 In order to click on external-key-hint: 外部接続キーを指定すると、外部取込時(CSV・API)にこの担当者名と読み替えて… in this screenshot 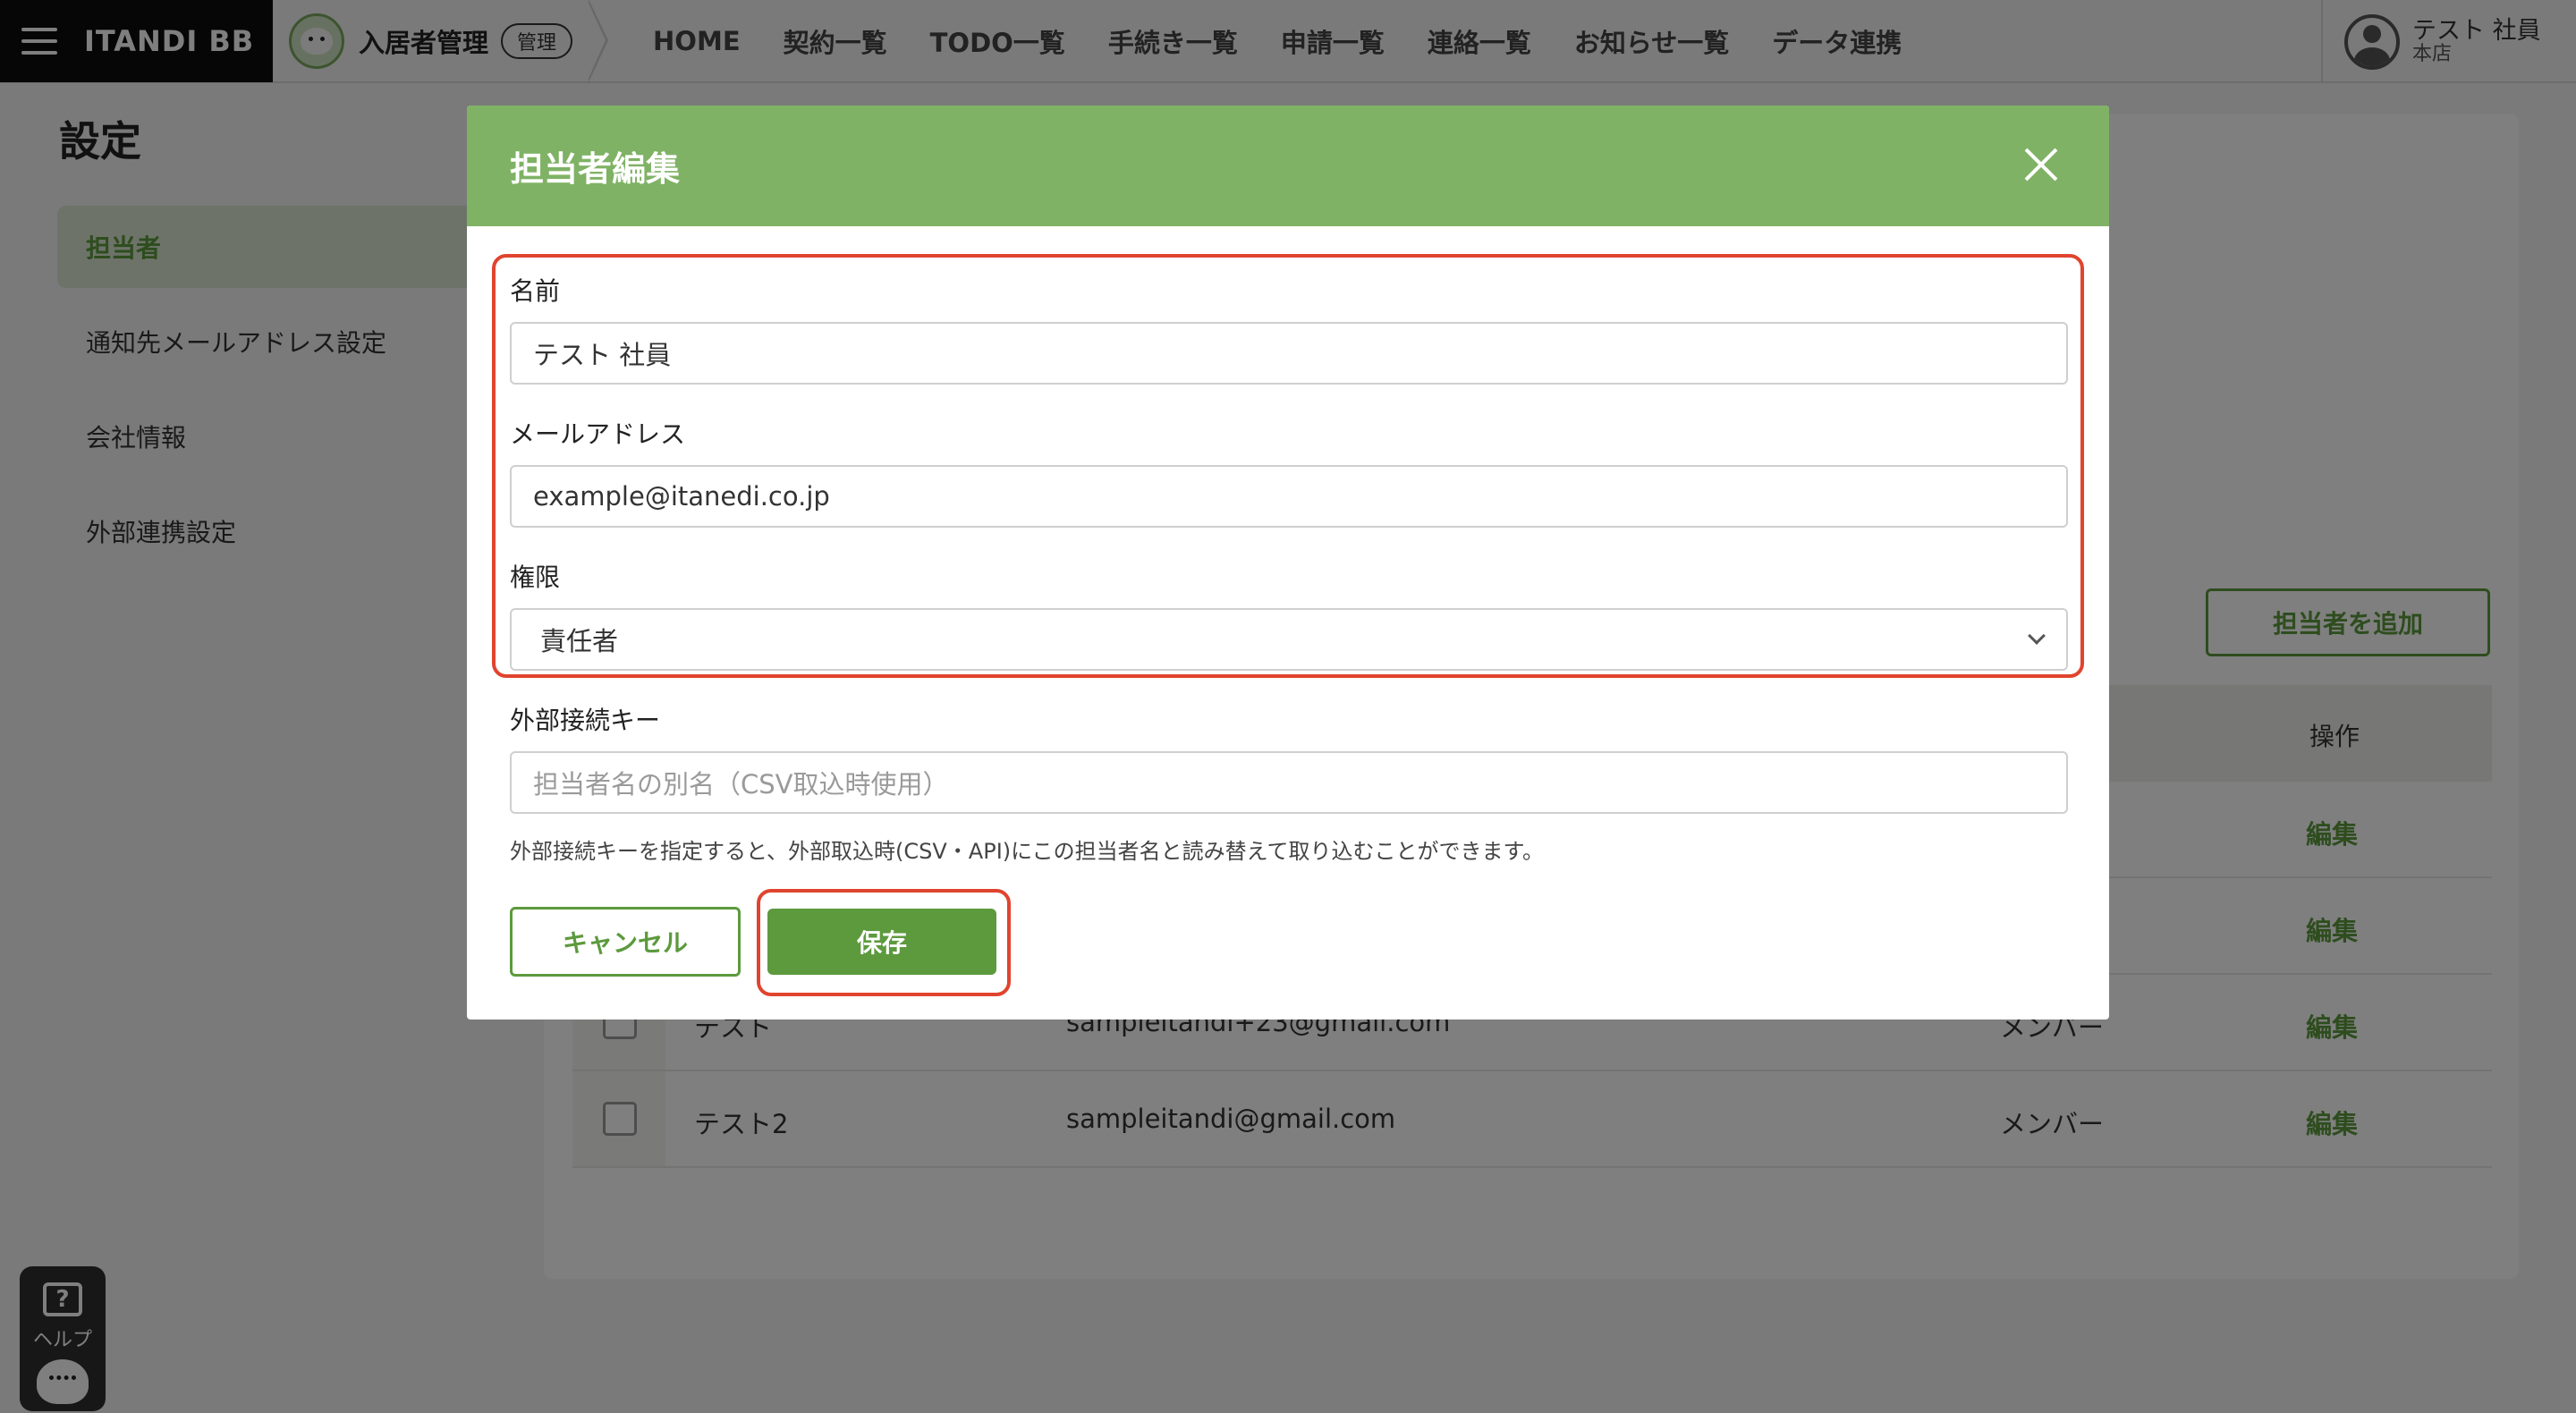, I will do `click(1027, 851)`.